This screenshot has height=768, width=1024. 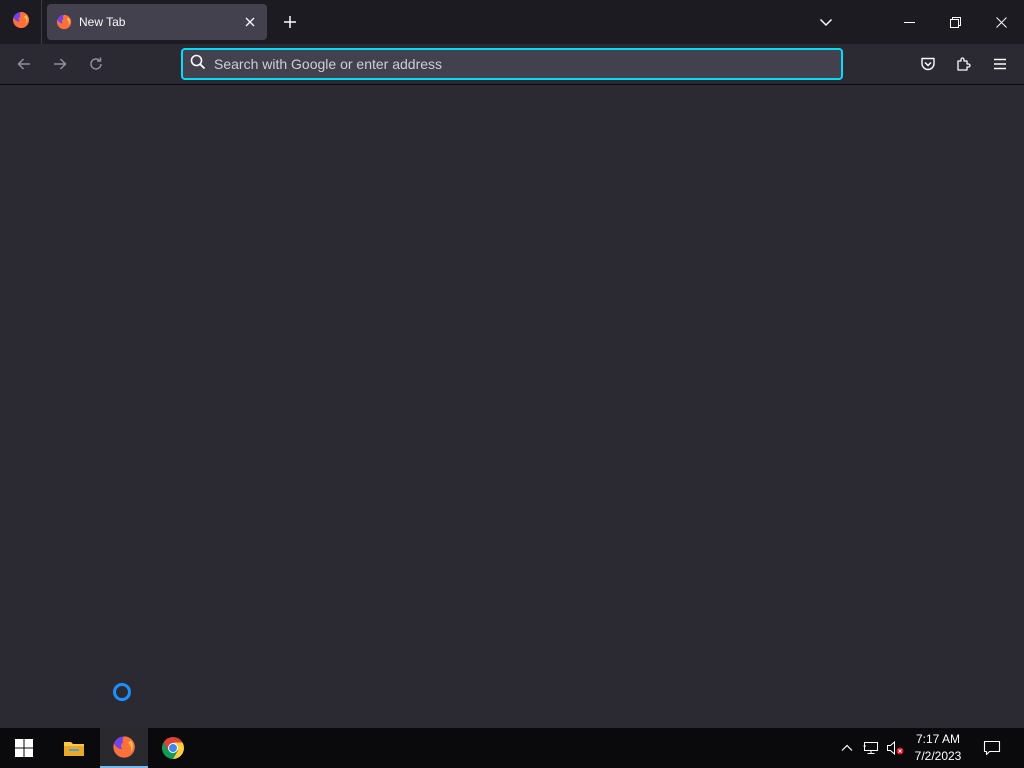 I want to click on arrow-right-icon, so click(x=60, y=64).